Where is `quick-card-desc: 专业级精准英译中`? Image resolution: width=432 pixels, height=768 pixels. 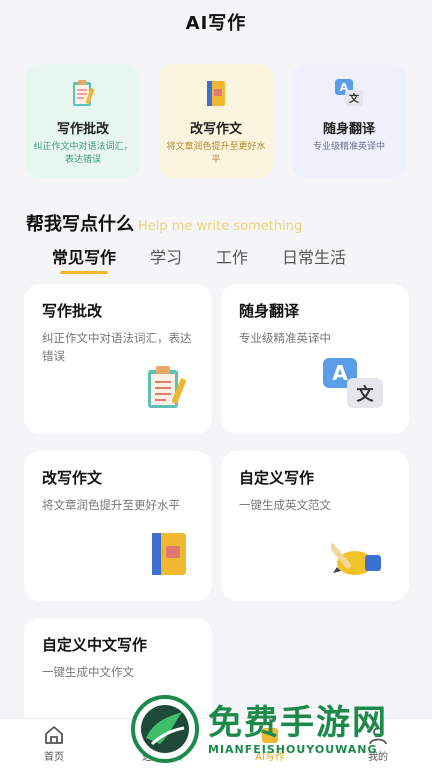 quick-card-desc: 专业级精准英译中 is located at coordinates (348, 147).